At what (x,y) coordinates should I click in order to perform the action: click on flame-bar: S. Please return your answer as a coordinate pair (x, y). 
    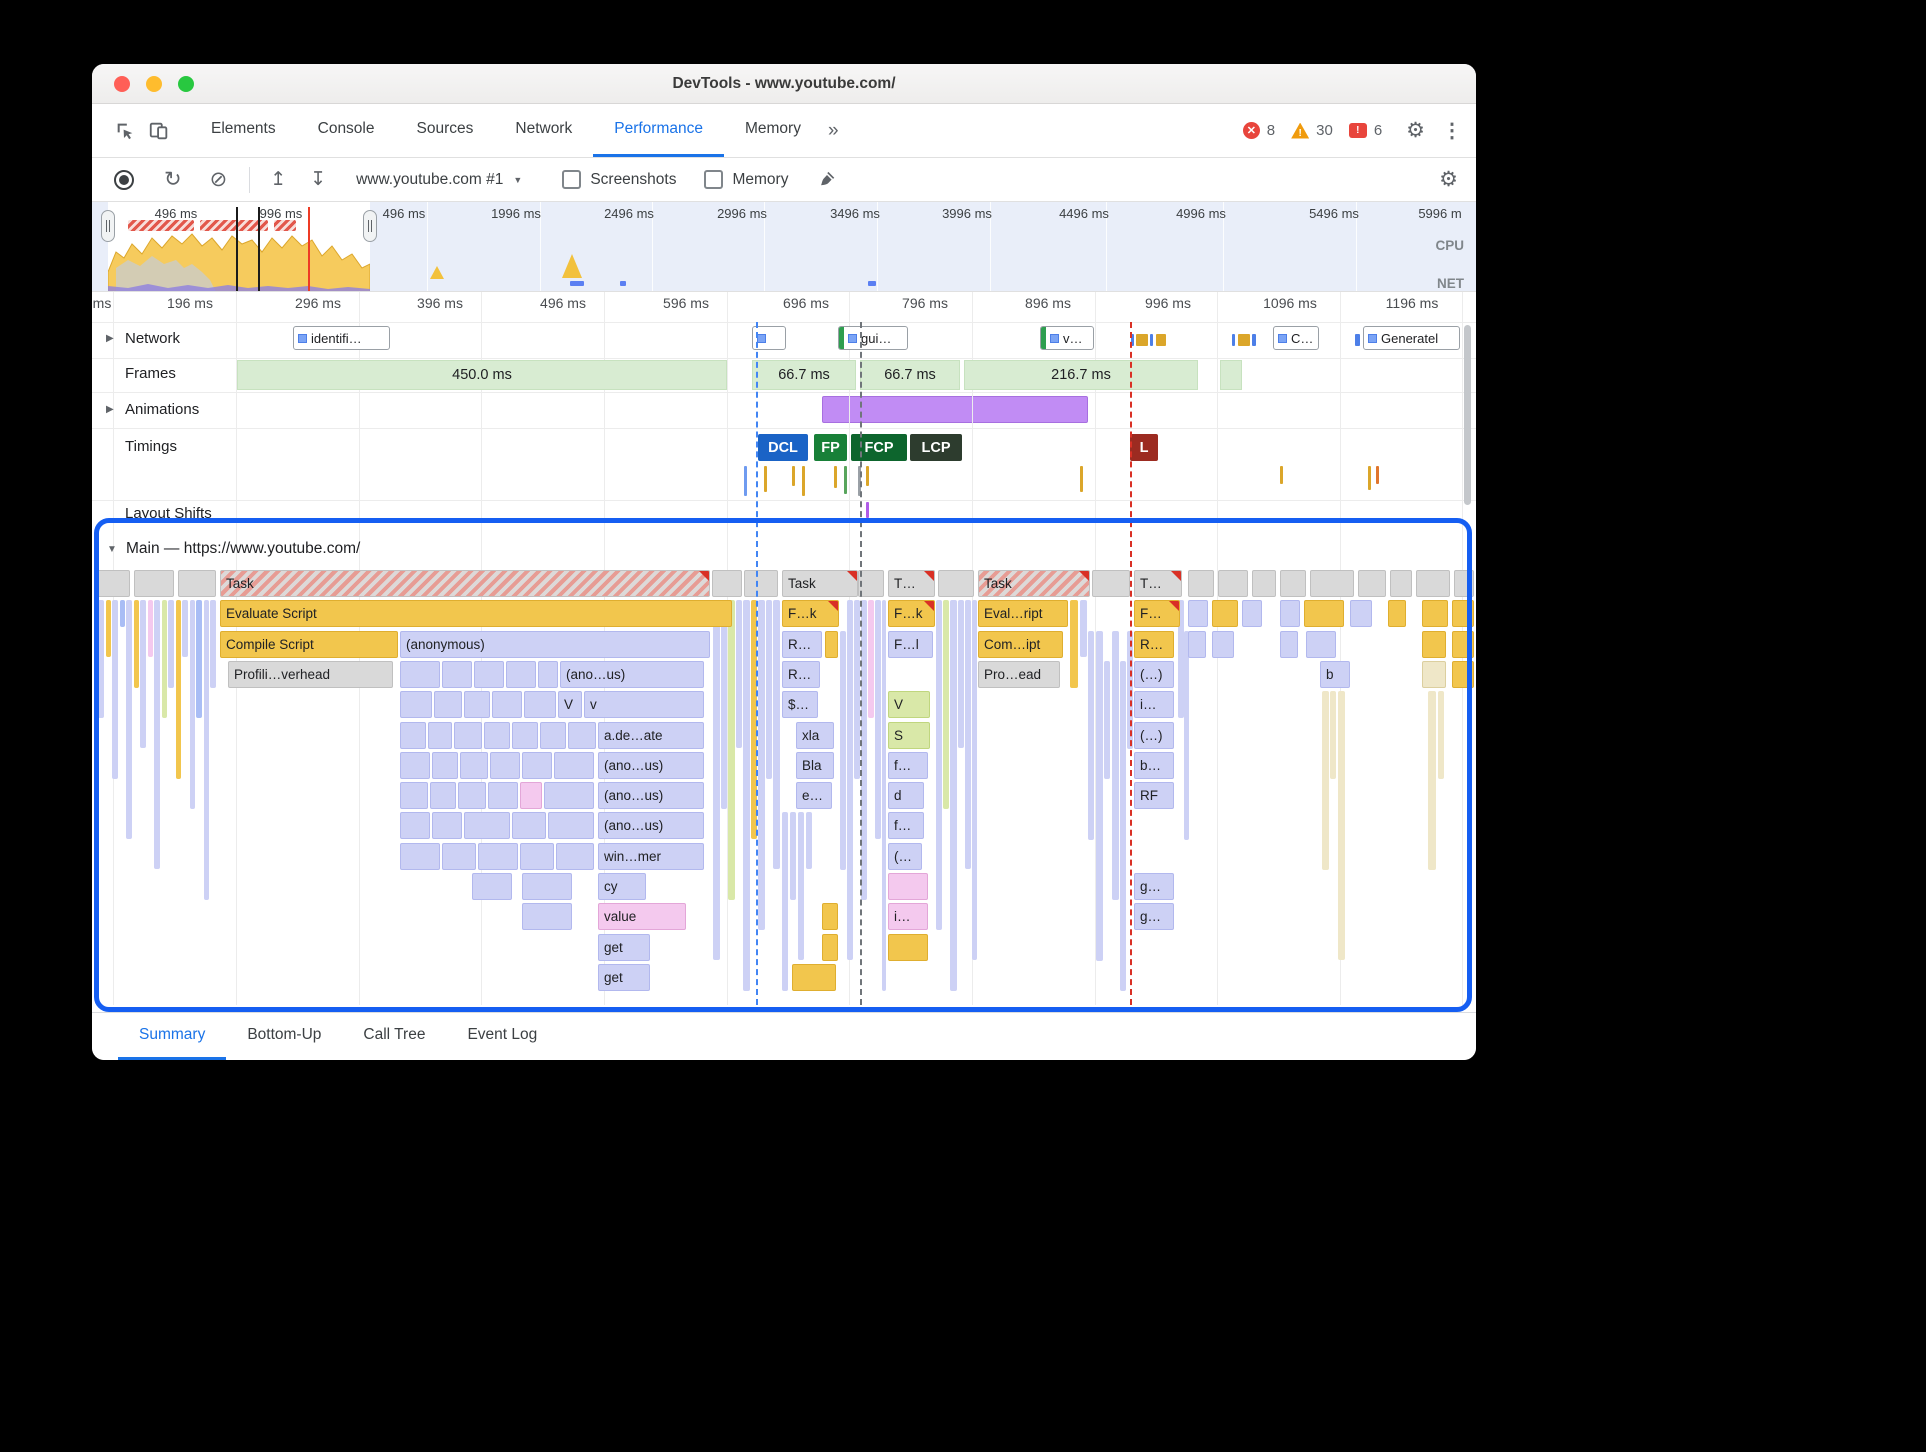
    Looking at the image, I should click on (909, 735).